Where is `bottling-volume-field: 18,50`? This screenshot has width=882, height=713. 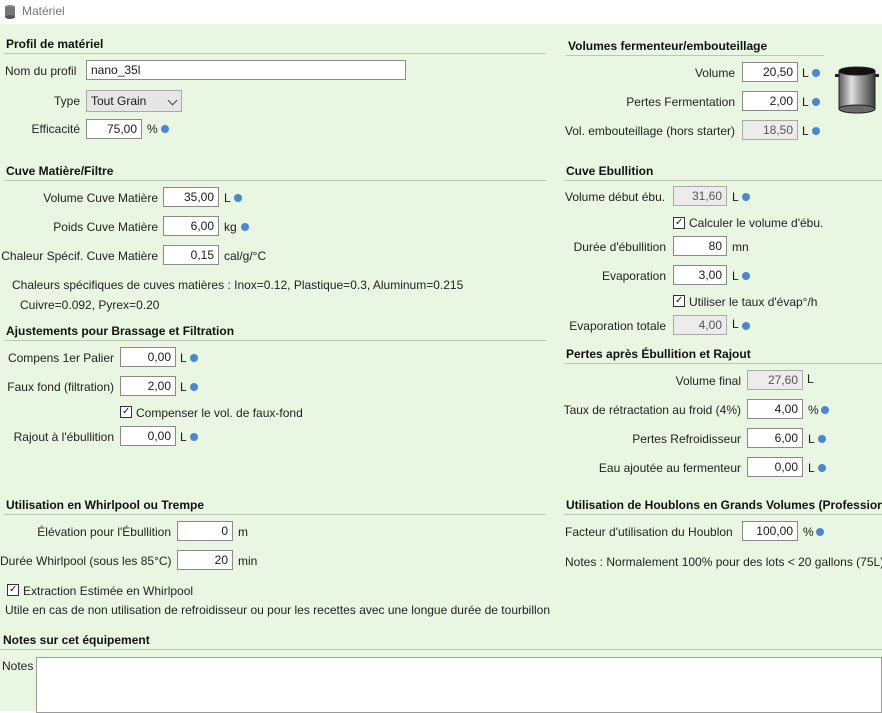 bottling-volume-field: 18,50 is located at coordinates (770, 130).